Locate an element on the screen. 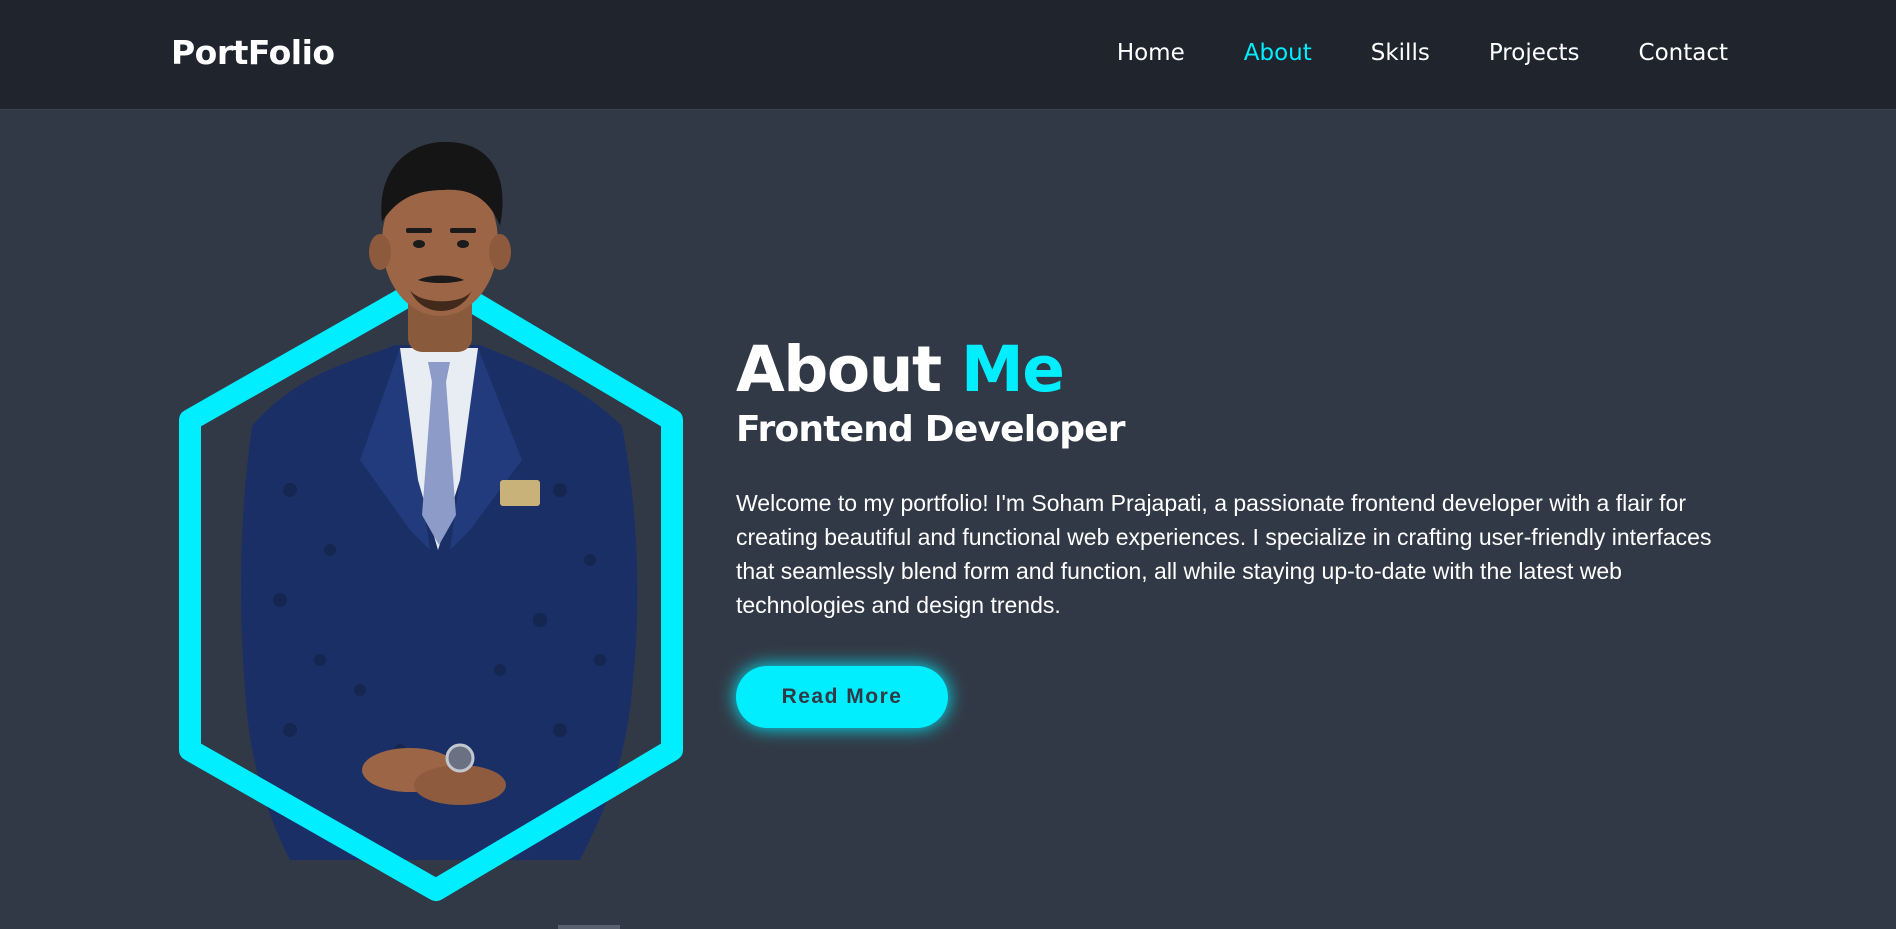  main-nav: Home About Skills Projects Contact is located at coordinates (1422, 53).